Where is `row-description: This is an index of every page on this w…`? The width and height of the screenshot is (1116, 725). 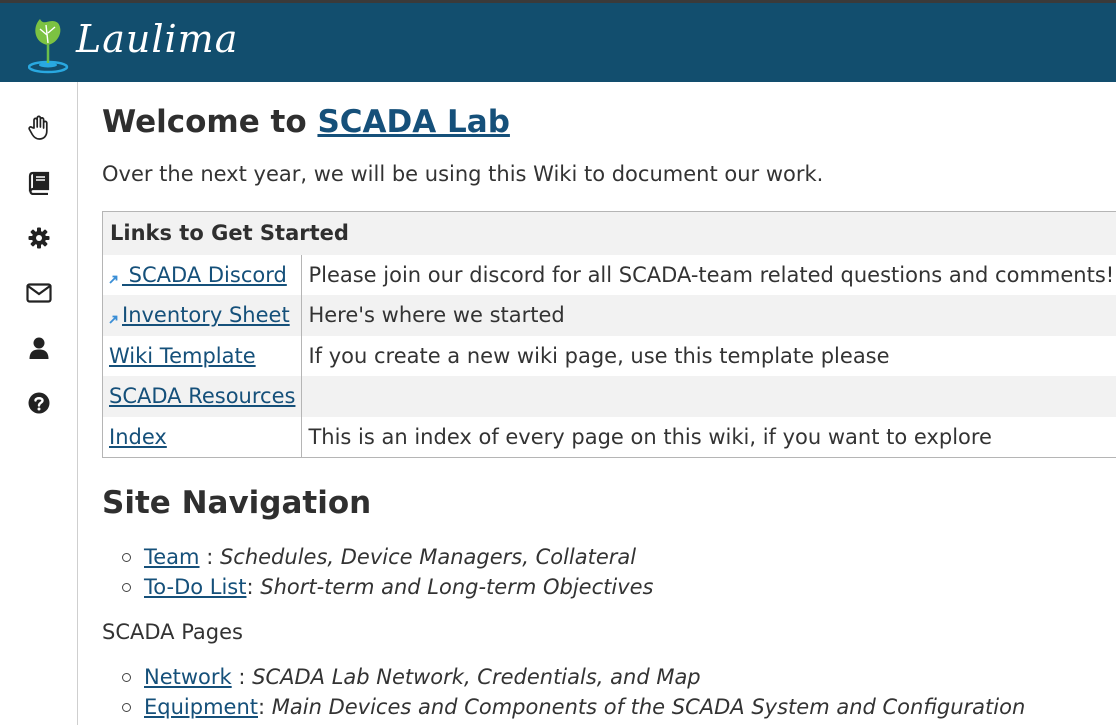
row-description: This is an index of every page on this w… is located at coordinates (650, 436).